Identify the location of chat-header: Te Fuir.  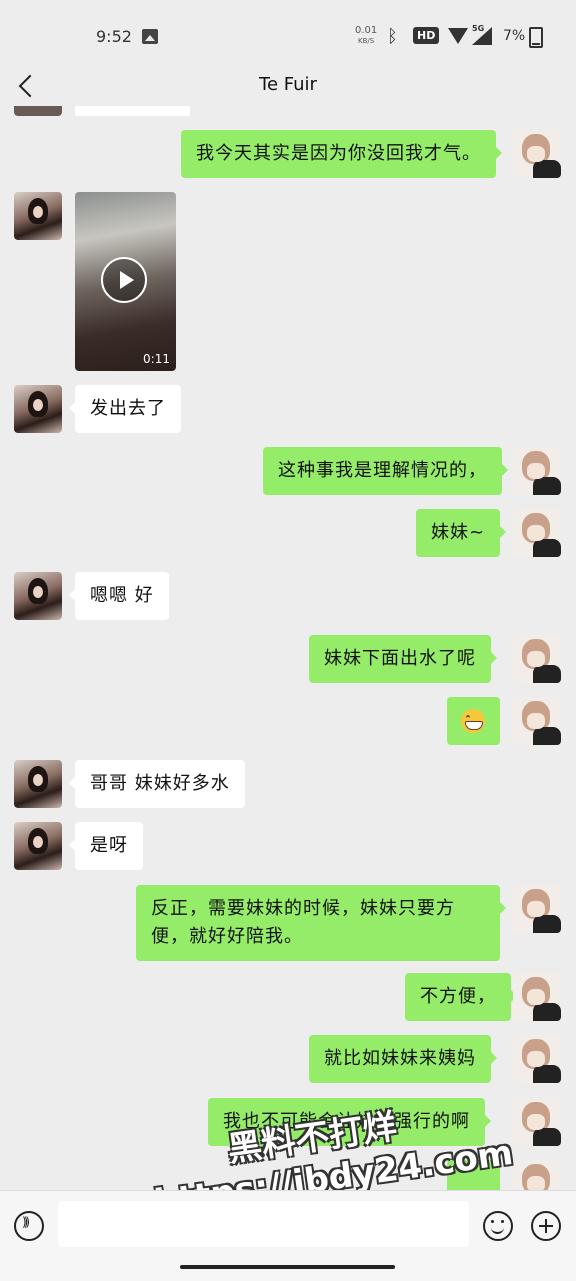
(288, 88).